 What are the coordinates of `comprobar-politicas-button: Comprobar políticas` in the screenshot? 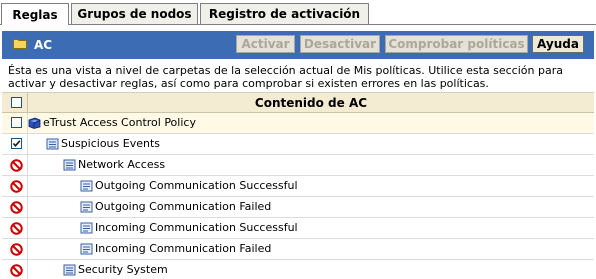 It's located at (456, 44).